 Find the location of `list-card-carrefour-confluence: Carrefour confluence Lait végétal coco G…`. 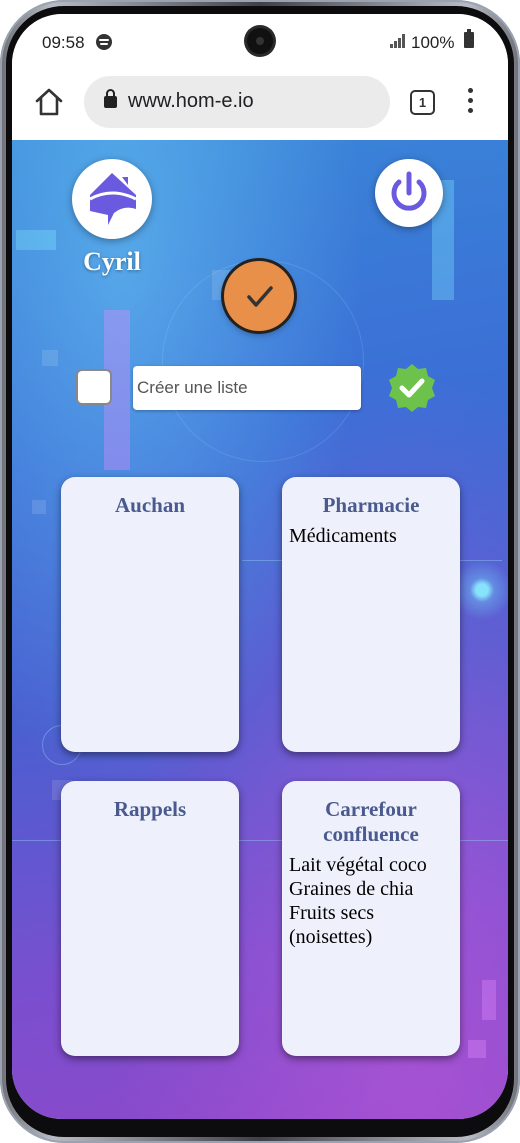

list-card-carrefour-confluence: Carrefour confluence Lait végétal coco G… is located at coordinates (371, 918).